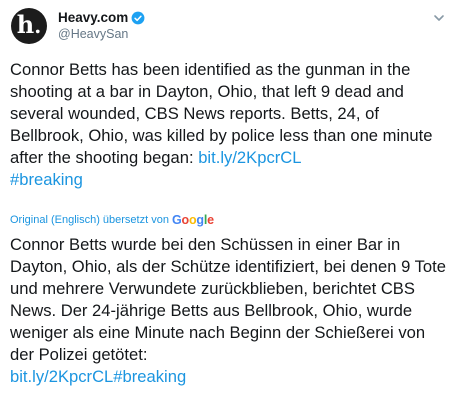  What do you see at coordinates (192, 220) in the screenshot?
I see `google-logo: Google` at bounding box center [192, 220].